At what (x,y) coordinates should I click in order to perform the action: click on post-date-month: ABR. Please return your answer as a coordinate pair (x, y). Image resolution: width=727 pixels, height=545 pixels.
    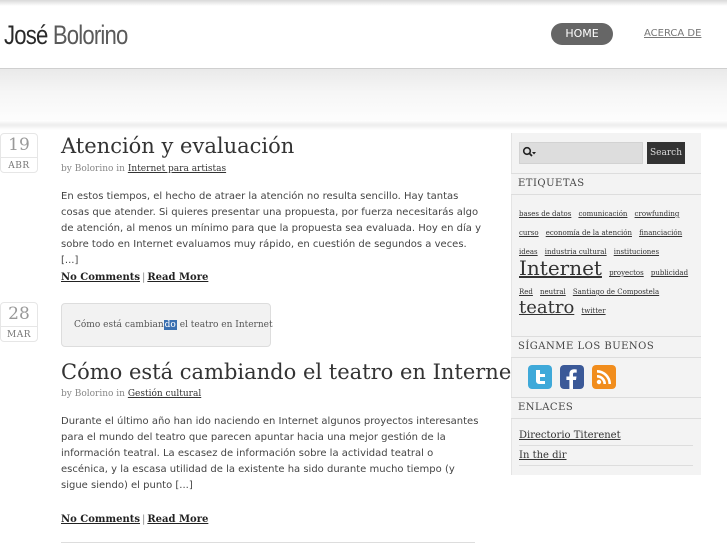
    Looking at the image, I should click on (19, 165).